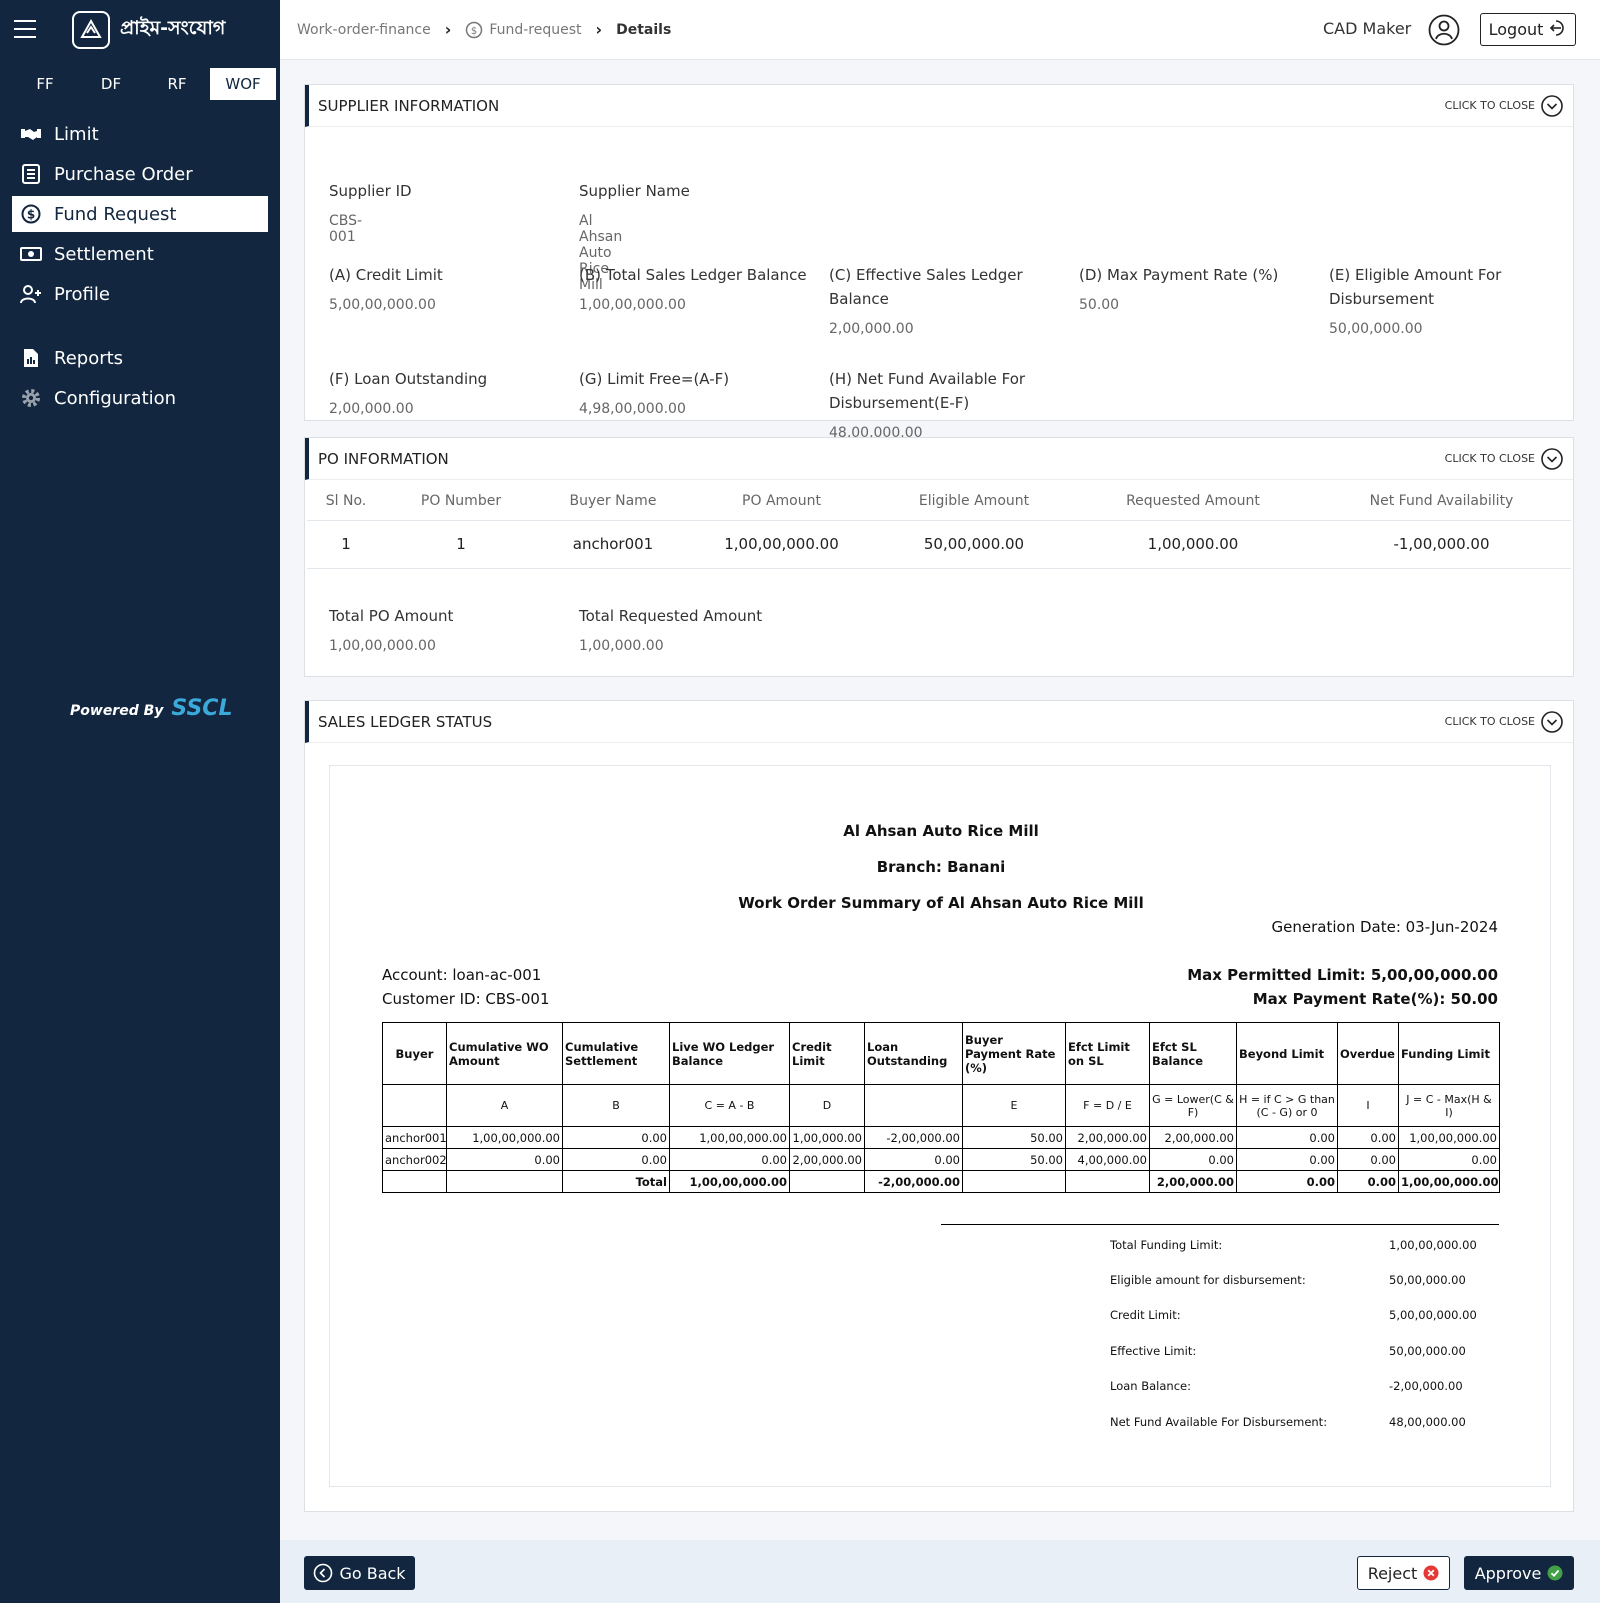  What do you see at coordinates (346, 544) in the screenshot?
I see `table-cell: 1` at bounding box center [346, 544].